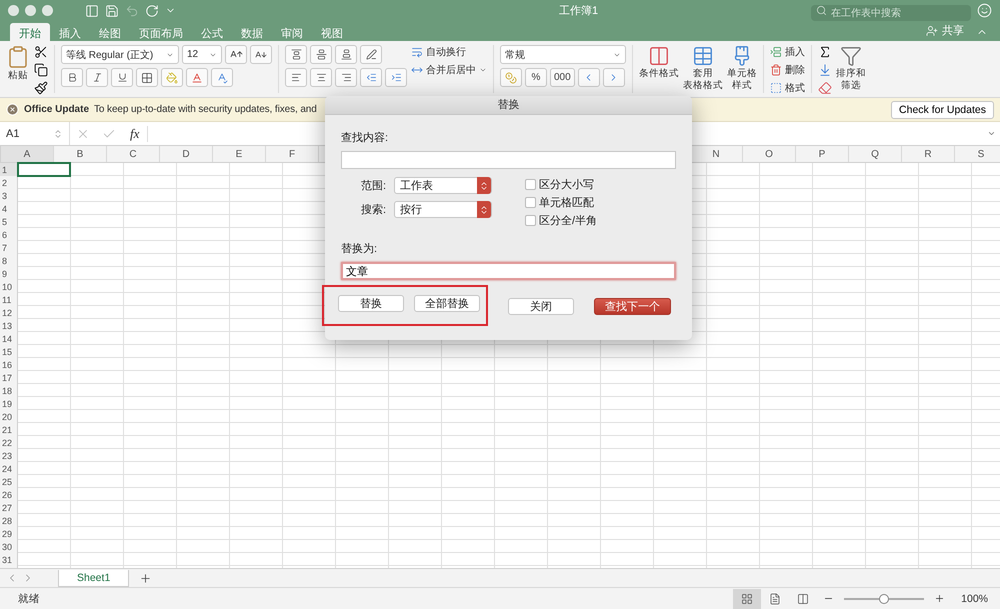 The width and height of the screenshot is (1000, 609). Describe the element at coordinates (30, 32) in the screenshot. I see `ribbon-tab: 开始` at that location.